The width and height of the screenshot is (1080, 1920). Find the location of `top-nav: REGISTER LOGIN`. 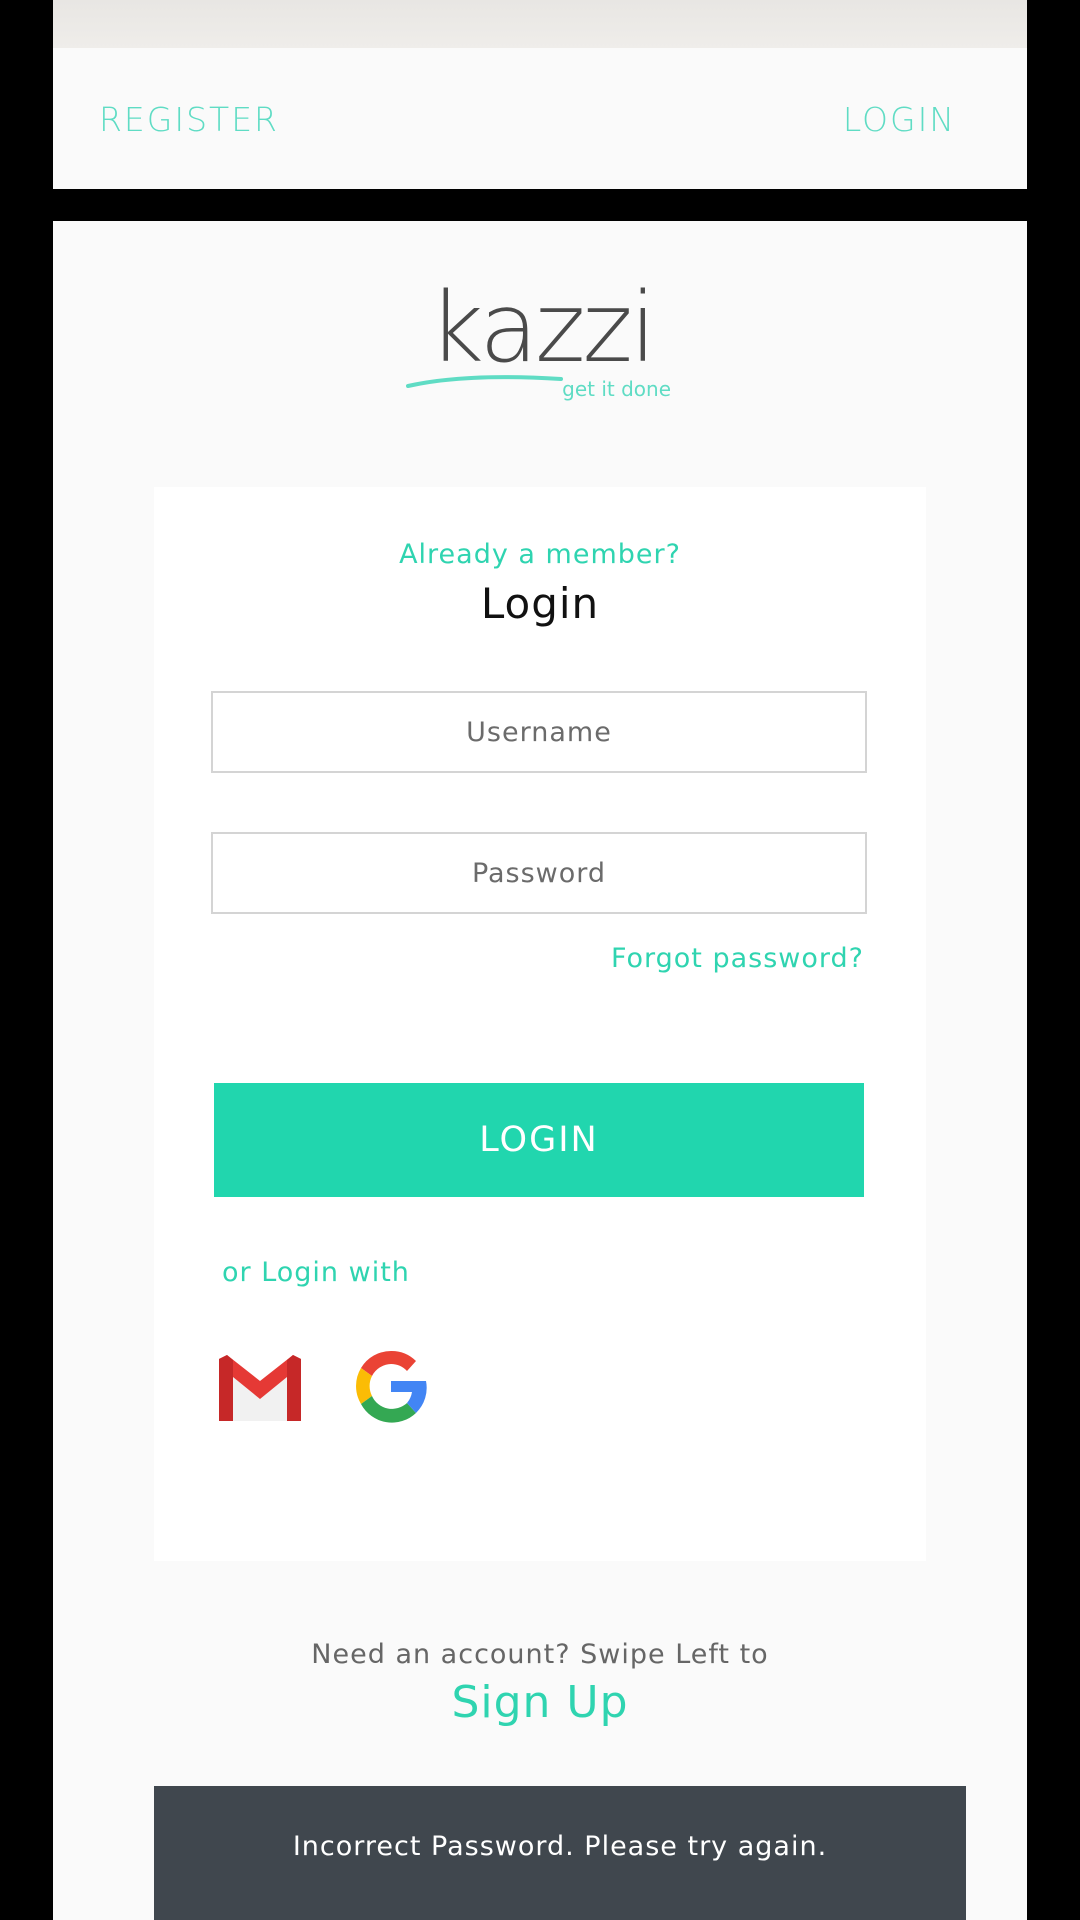

top-nav: REGISTER LOGIN is located at coordinates (540, 118).